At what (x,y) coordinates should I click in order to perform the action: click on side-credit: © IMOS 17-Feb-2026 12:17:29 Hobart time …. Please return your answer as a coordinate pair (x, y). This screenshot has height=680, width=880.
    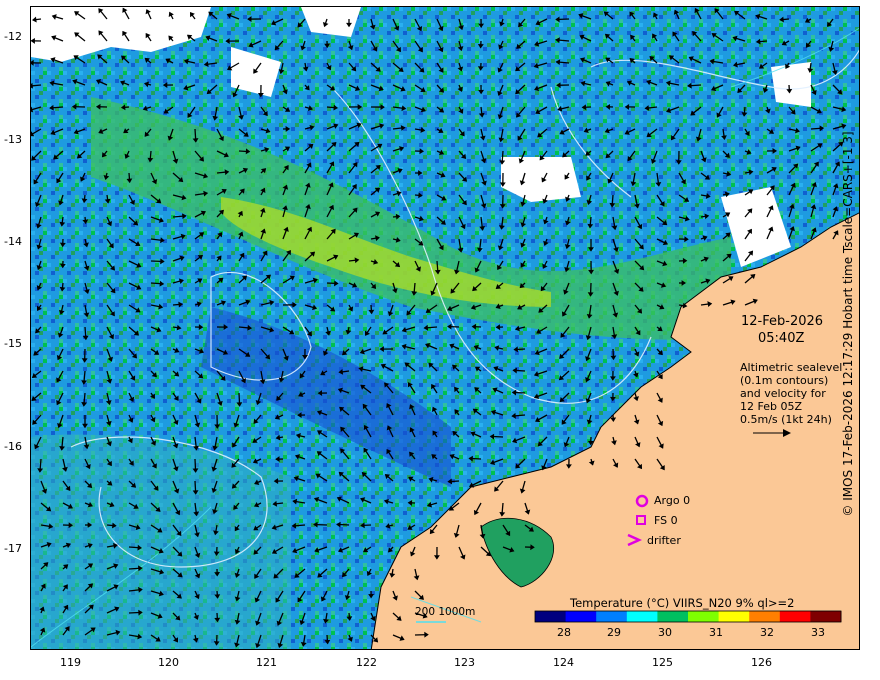
    Looking at the image, I should click on (848, 324).